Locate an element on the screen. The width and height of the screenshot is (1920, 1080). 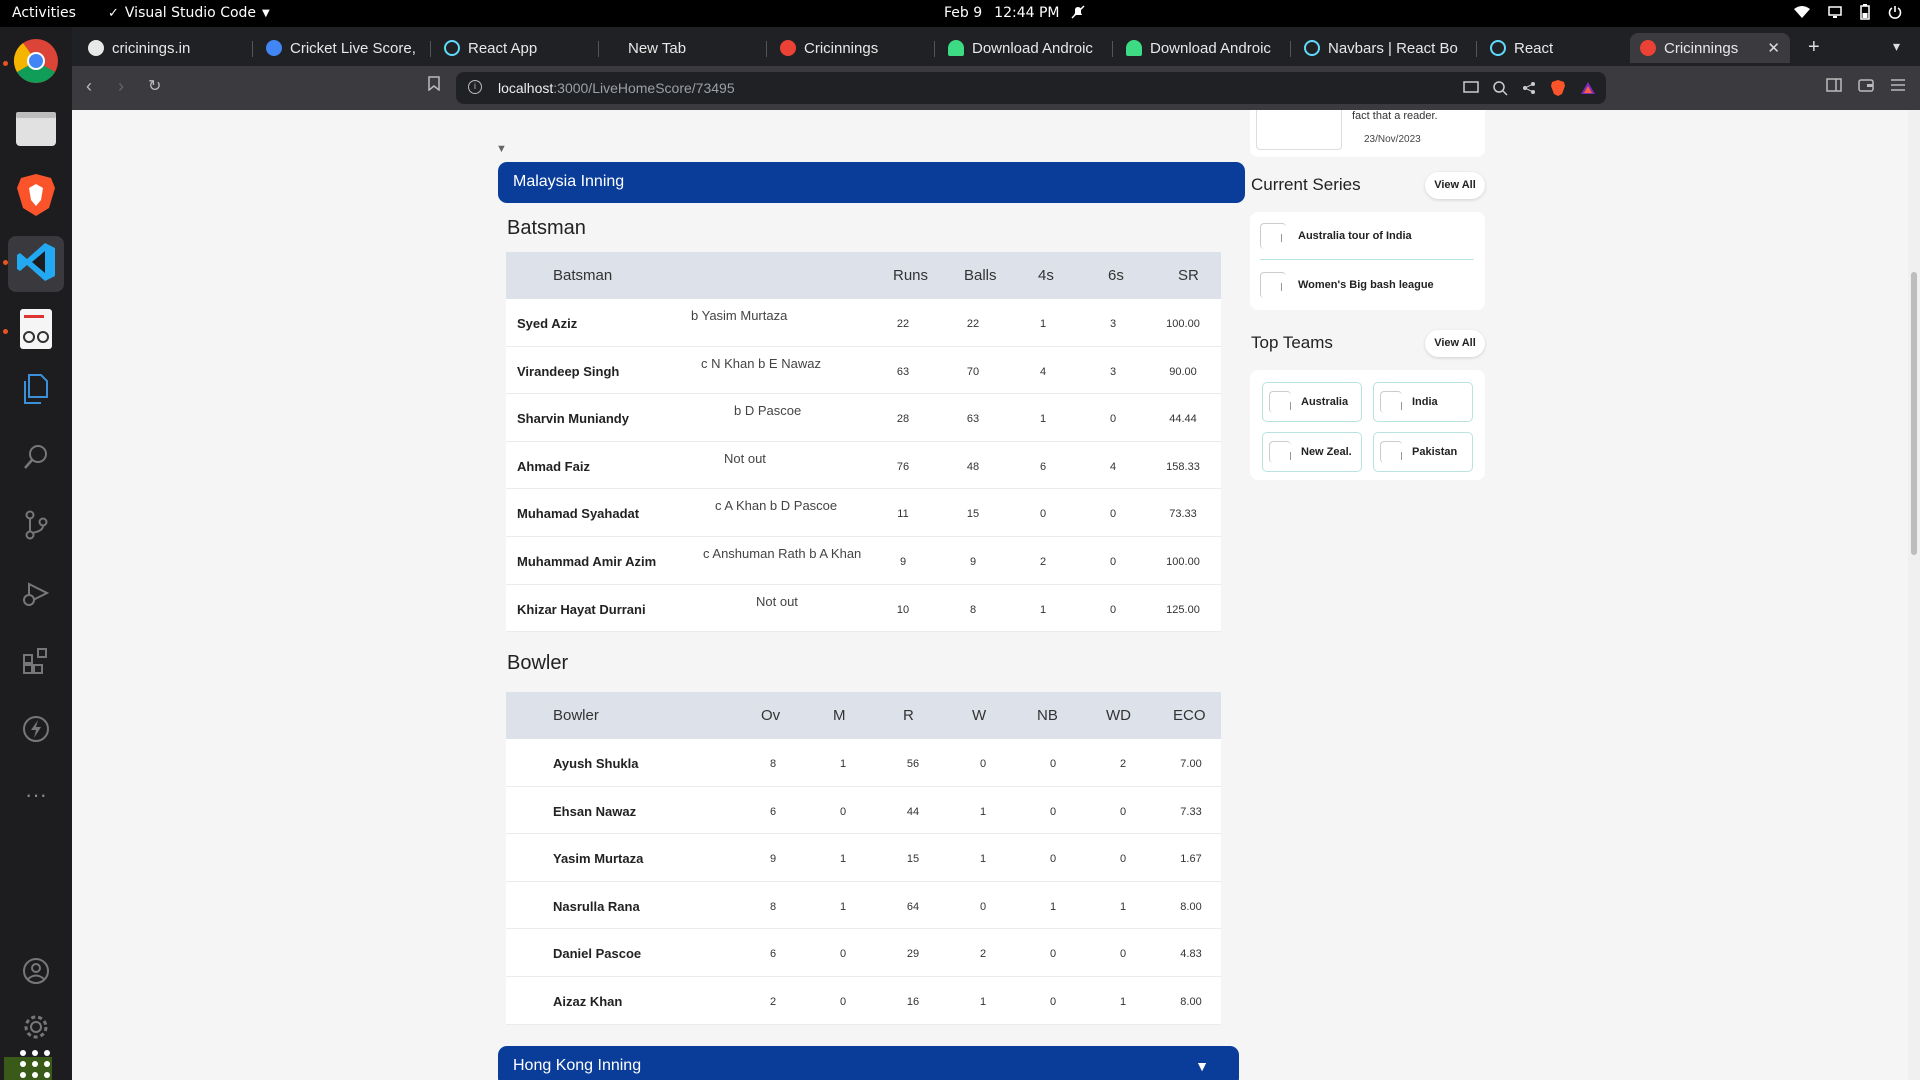
batsman-name: Sharvin Muniandy is located at coordinates (573, 419).